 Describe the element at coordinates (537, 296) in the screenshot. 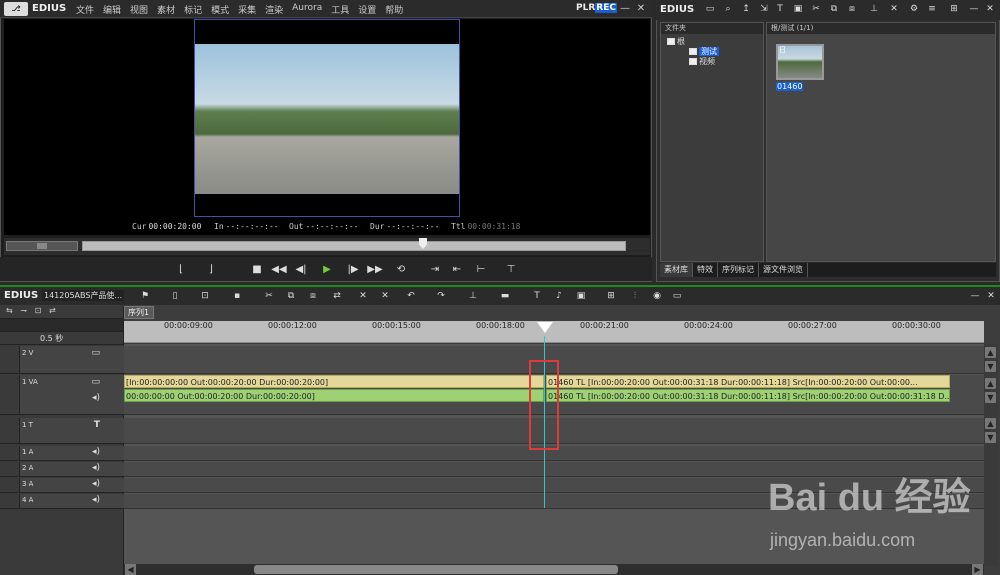

I see `title-icon: T` at that location.